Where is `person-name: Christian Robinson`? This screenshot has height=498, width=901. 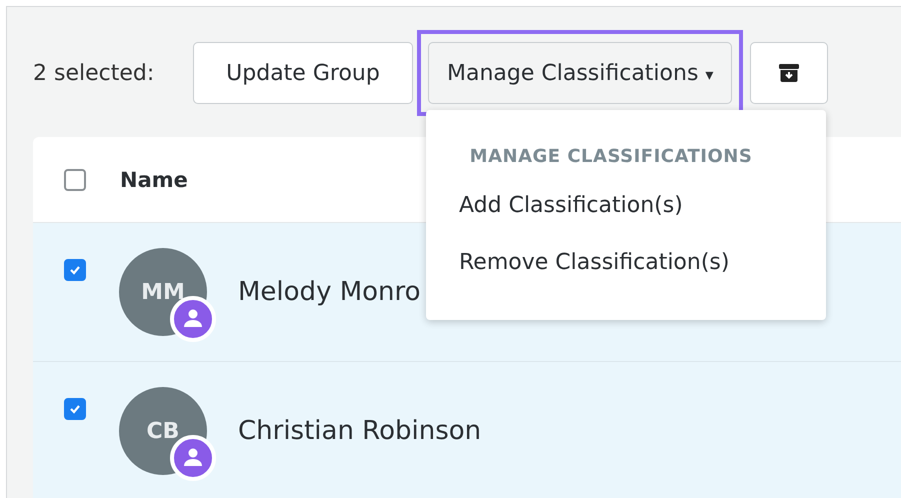
person-name: Christian Robinson is located at coordinates (360, 431).